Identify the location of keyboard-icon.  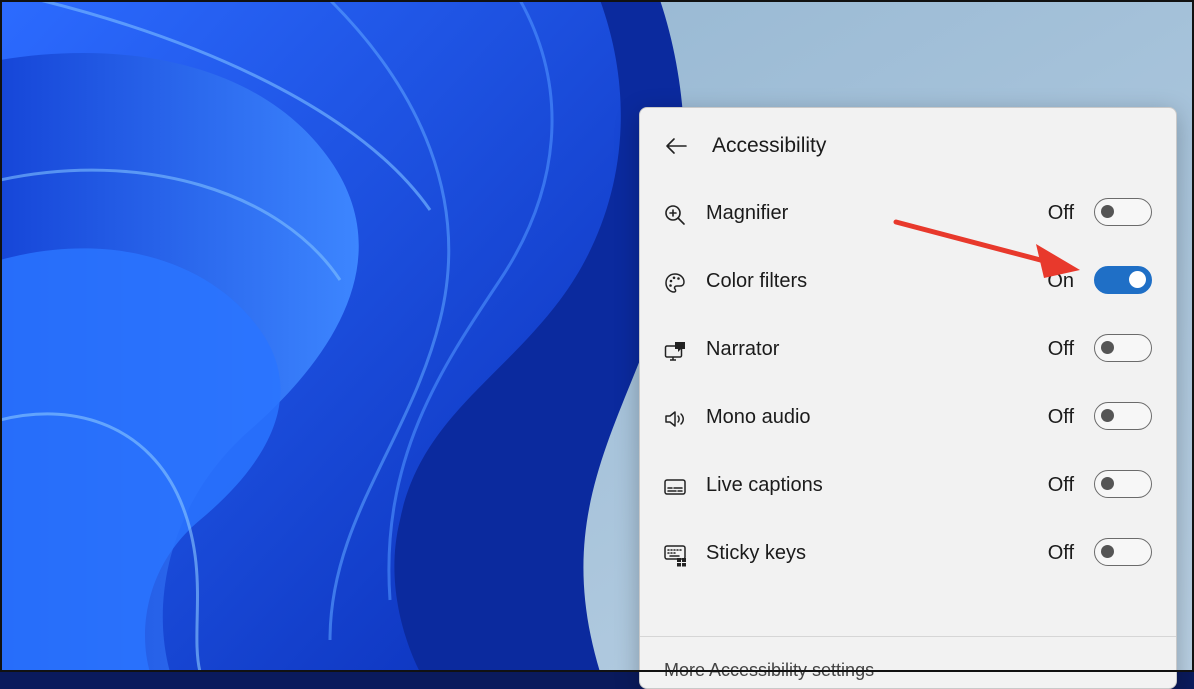
(675, 555).